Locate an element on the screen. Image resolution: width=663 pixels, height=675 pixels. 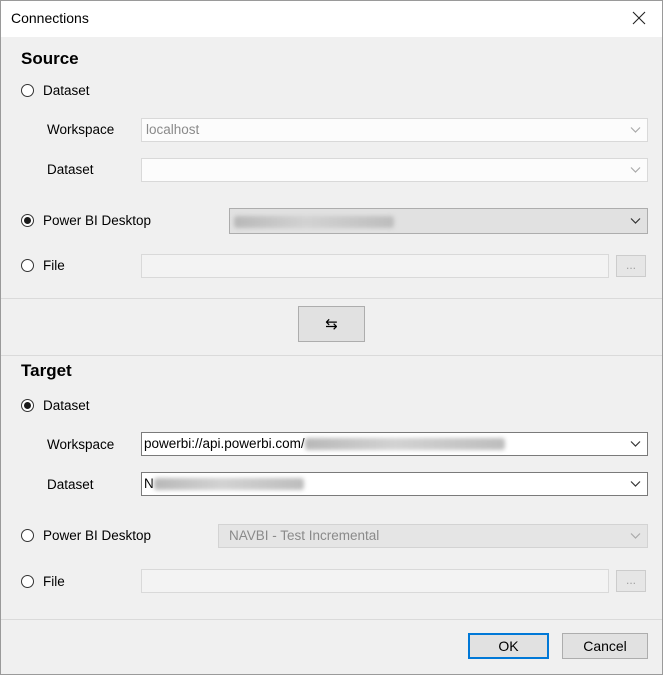
target-dataset-label: Dataset is located at coordinates (70, 484).